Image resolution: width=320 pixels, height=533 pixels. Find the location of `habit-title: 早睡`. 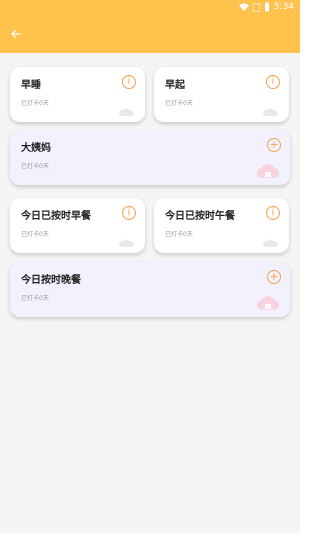

habit-title: 早睡 is located at coordinates (31, 85).